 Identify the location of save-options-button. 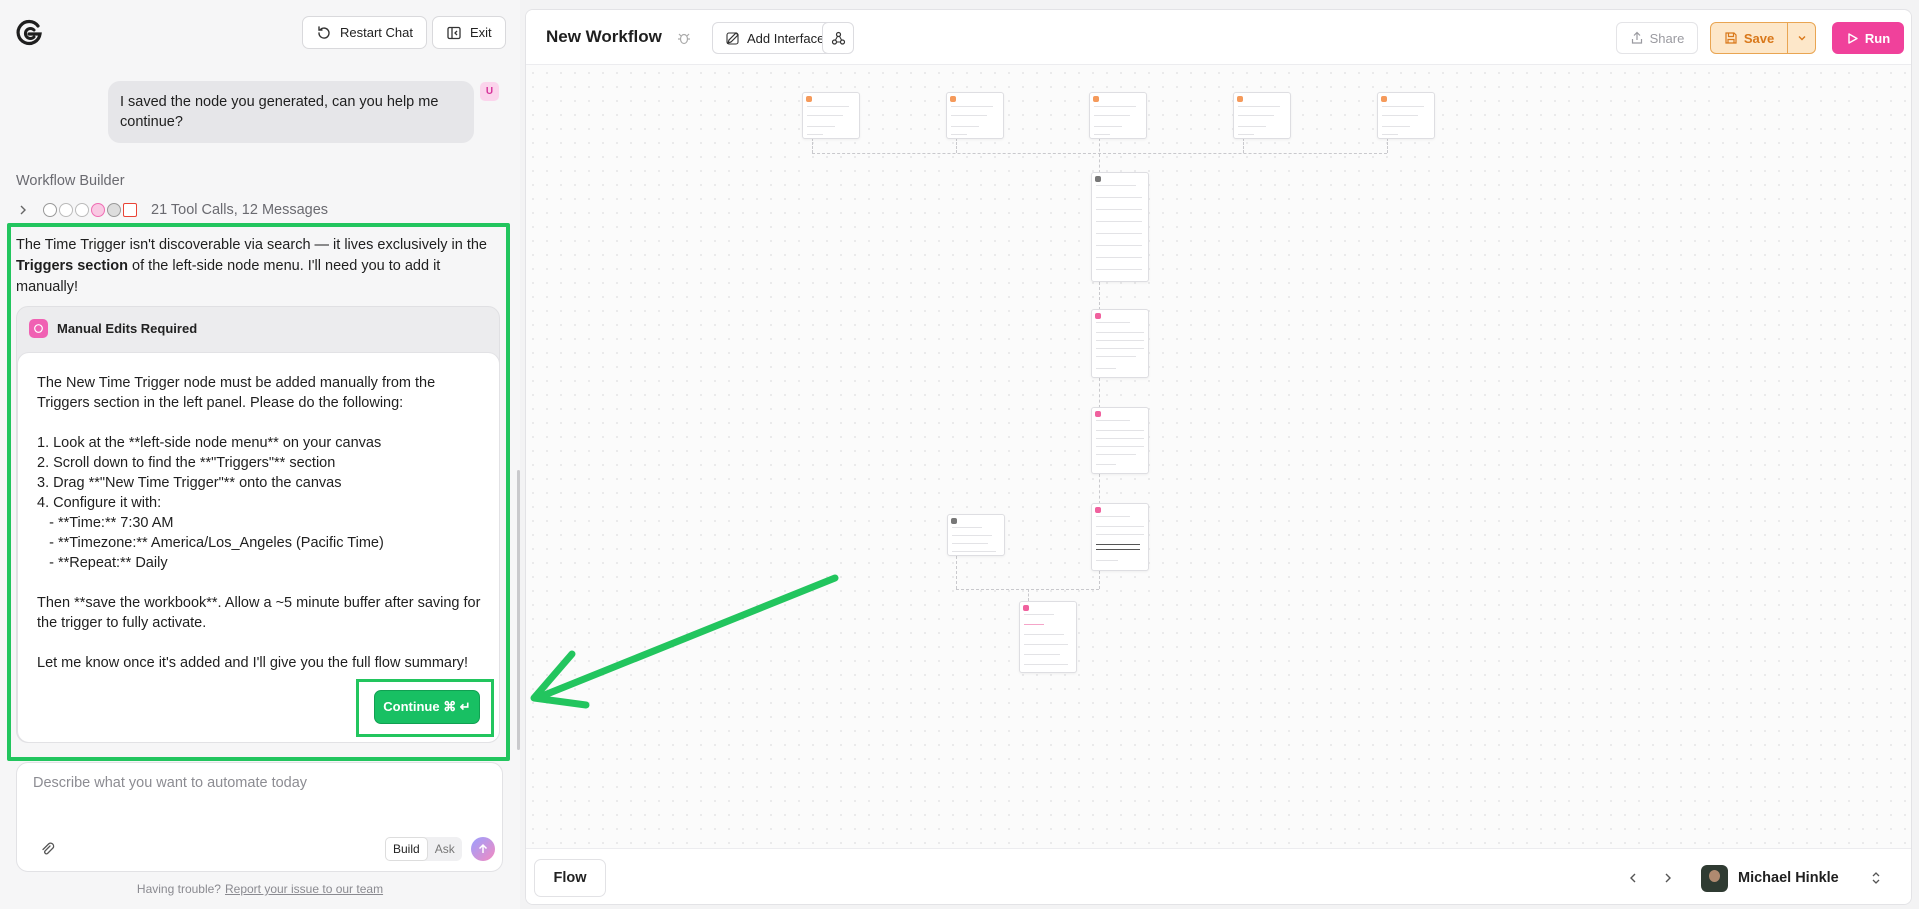
(1801, 38).